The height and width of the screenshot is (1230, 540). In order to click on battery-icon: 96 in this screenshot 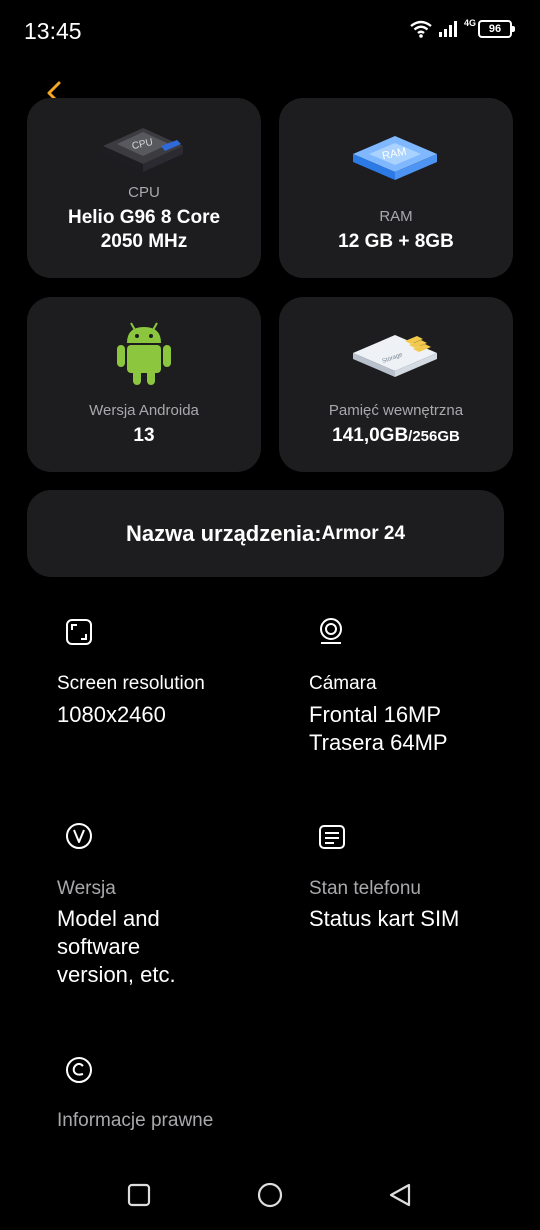, I will do `click(496, 29)`.